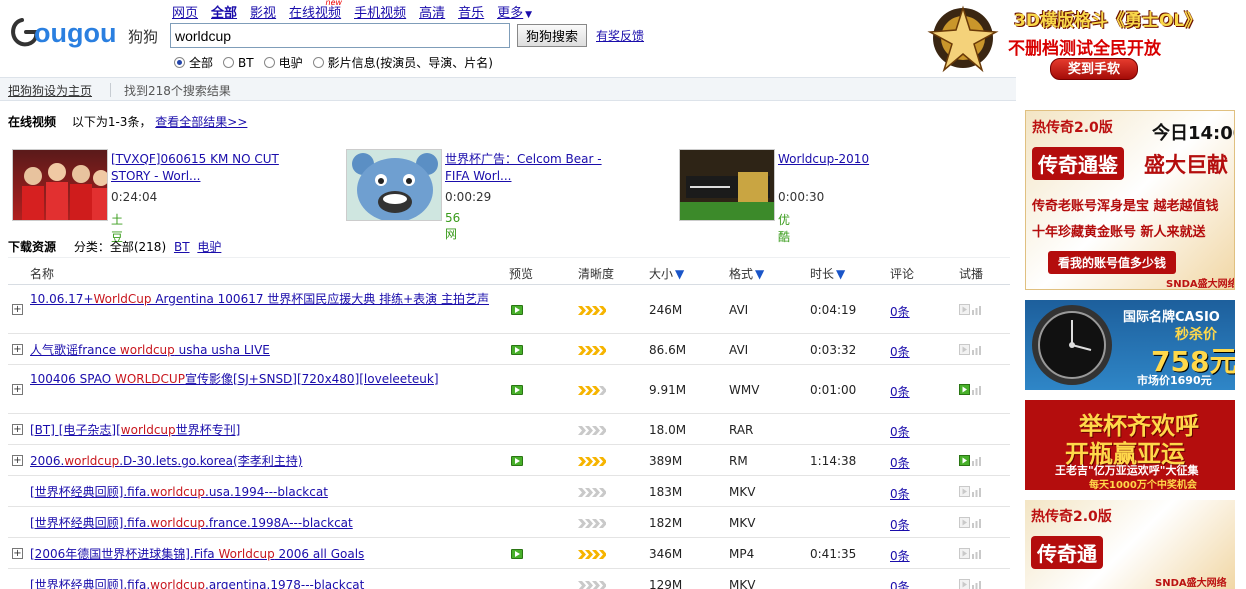 Image resolution: width=1246 pixels, height=589 pixels. What do you see at coordinates (260, 430) in the screenshot?
I see `resource-name-link: [BT] [电子杂志][worldcup世界杯专刊]` at bounding box center [260, 430].